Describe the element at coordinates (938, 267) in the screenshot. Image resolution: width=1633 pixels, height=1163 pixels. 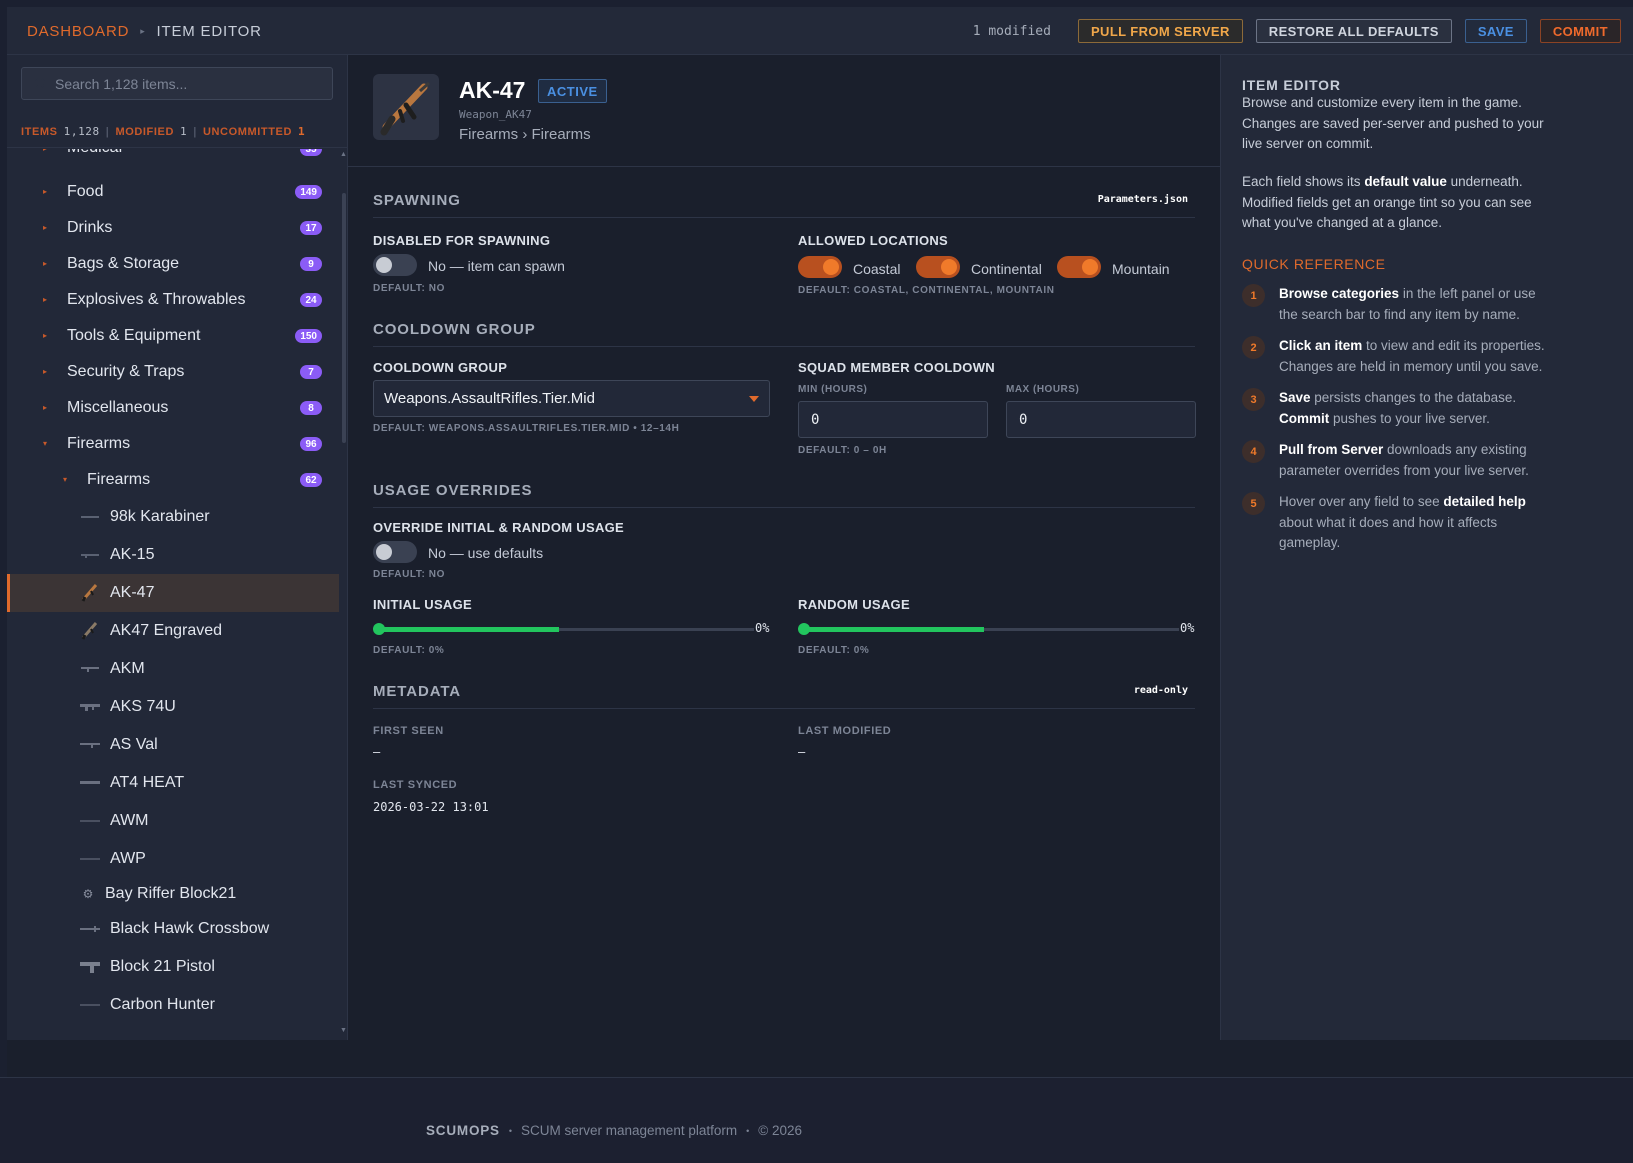
I see `location-toggle-continental` at that location.